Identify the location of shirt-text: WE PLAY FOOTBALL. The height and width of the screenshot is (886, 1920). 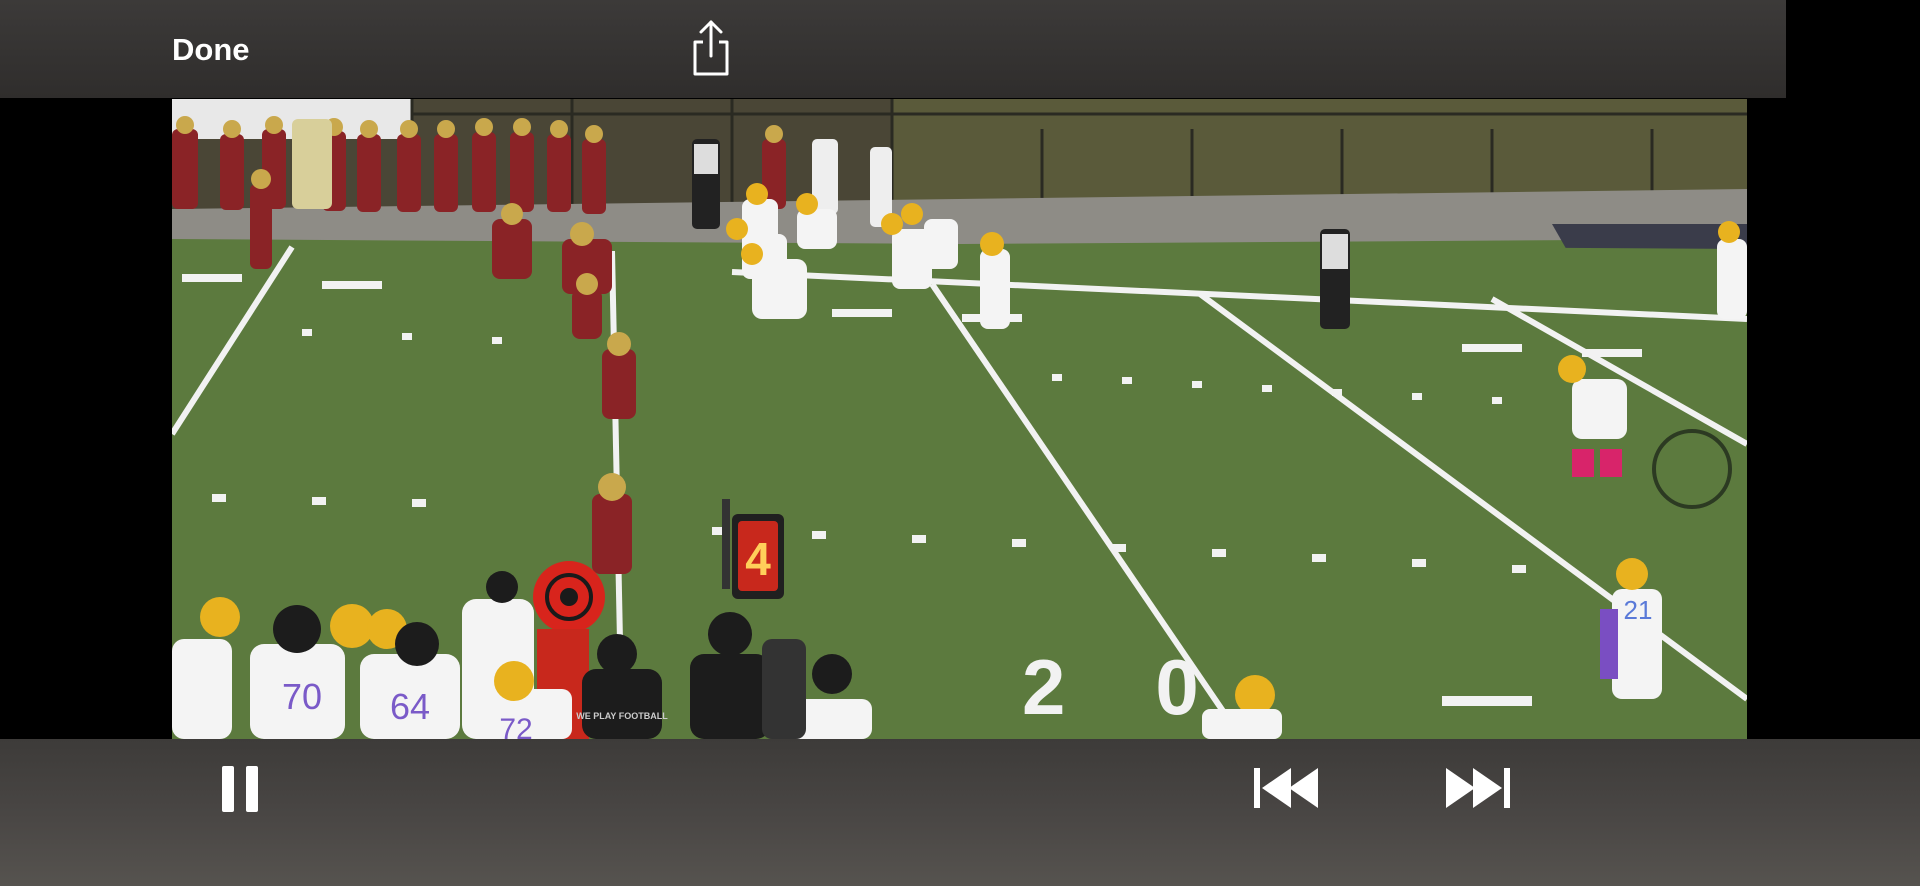
(622, 716).